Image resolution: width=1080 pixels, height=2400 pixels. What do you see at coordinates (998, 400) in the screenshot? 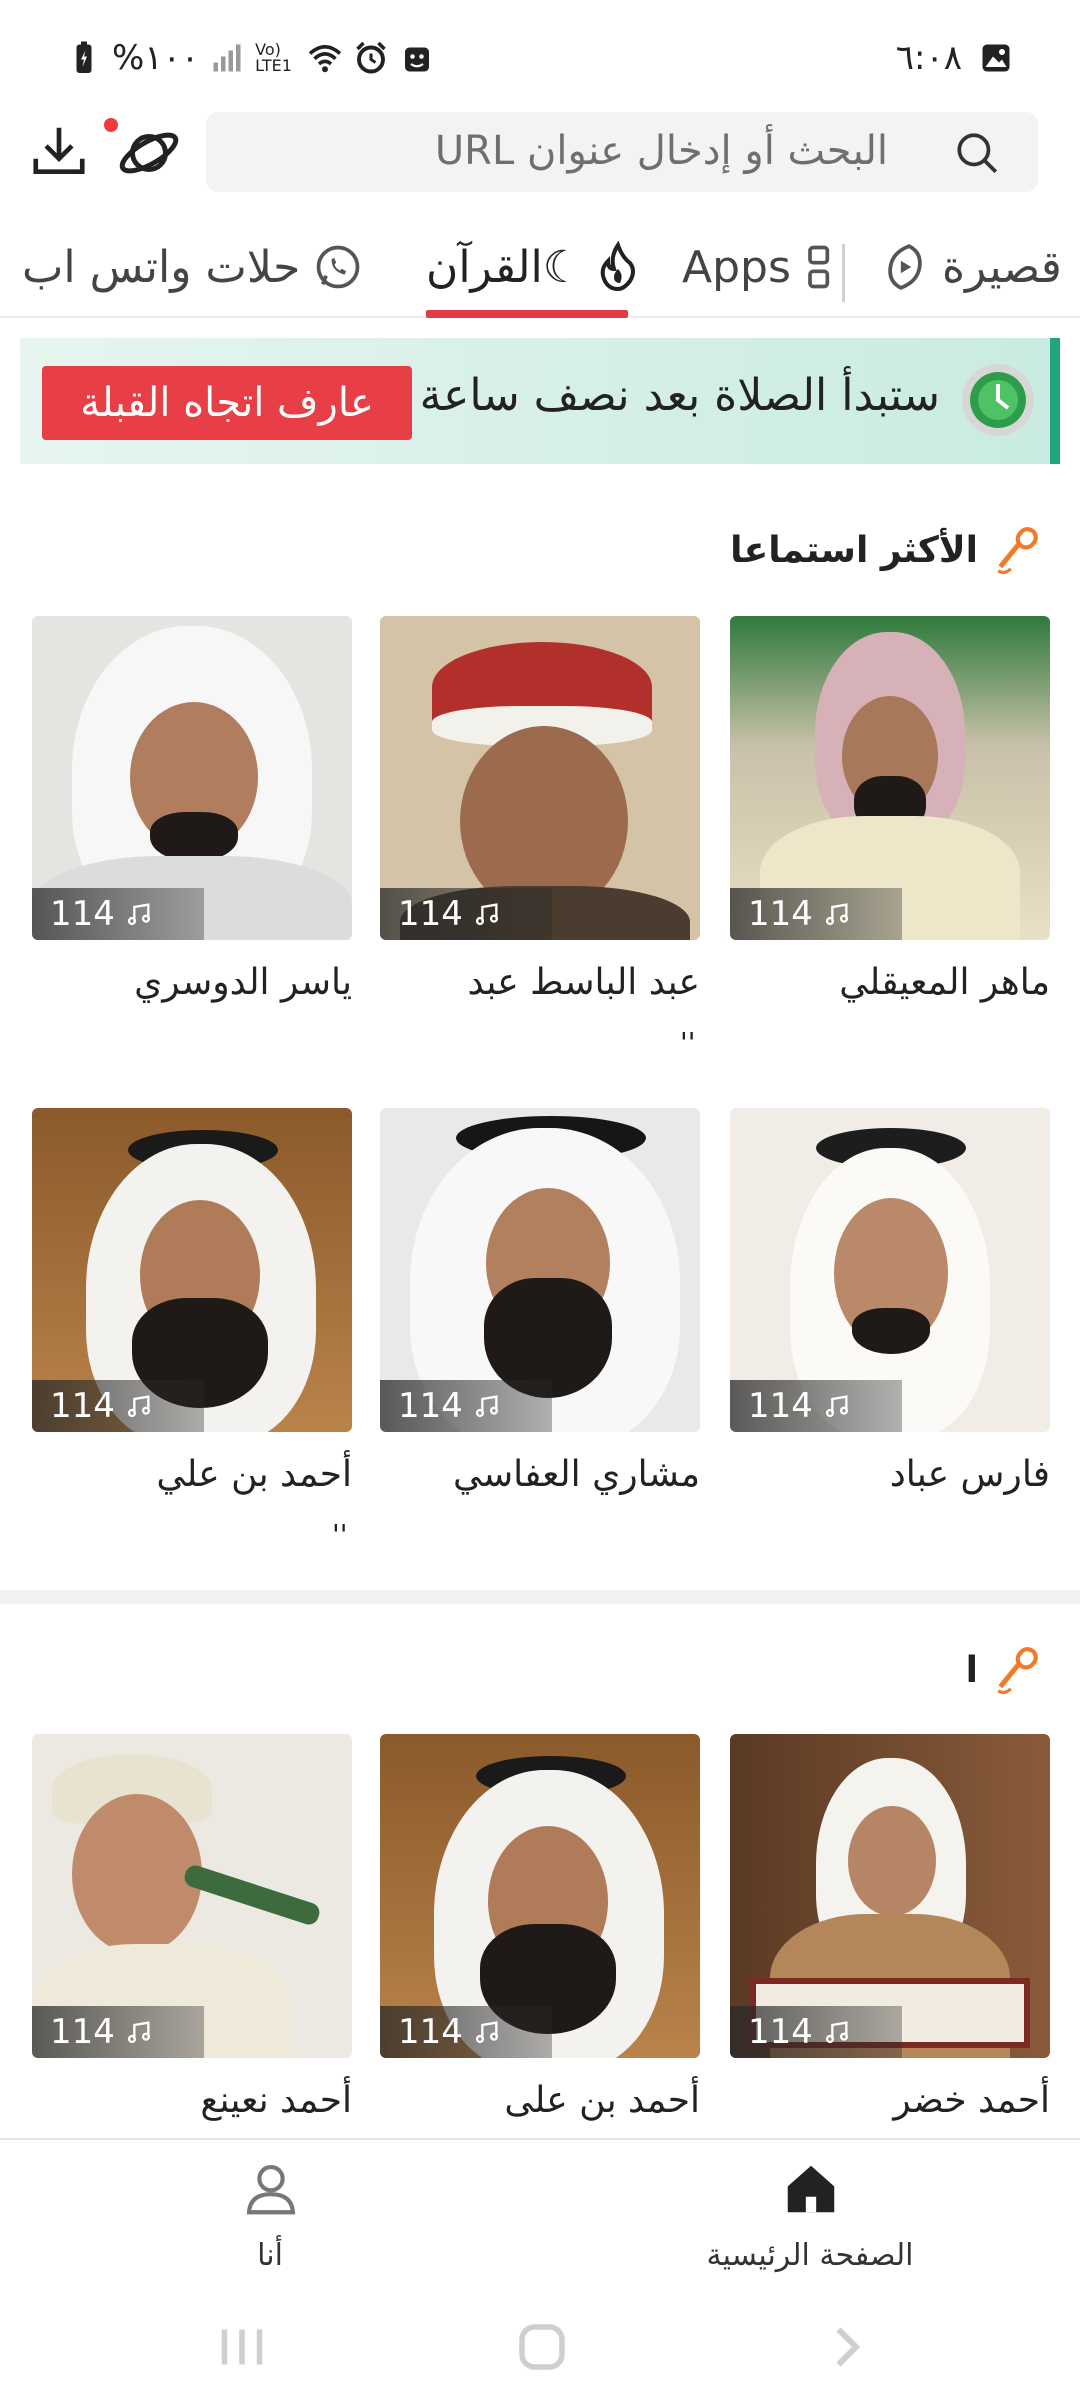
I see `clock-icon` at bounding box center [998, 400].